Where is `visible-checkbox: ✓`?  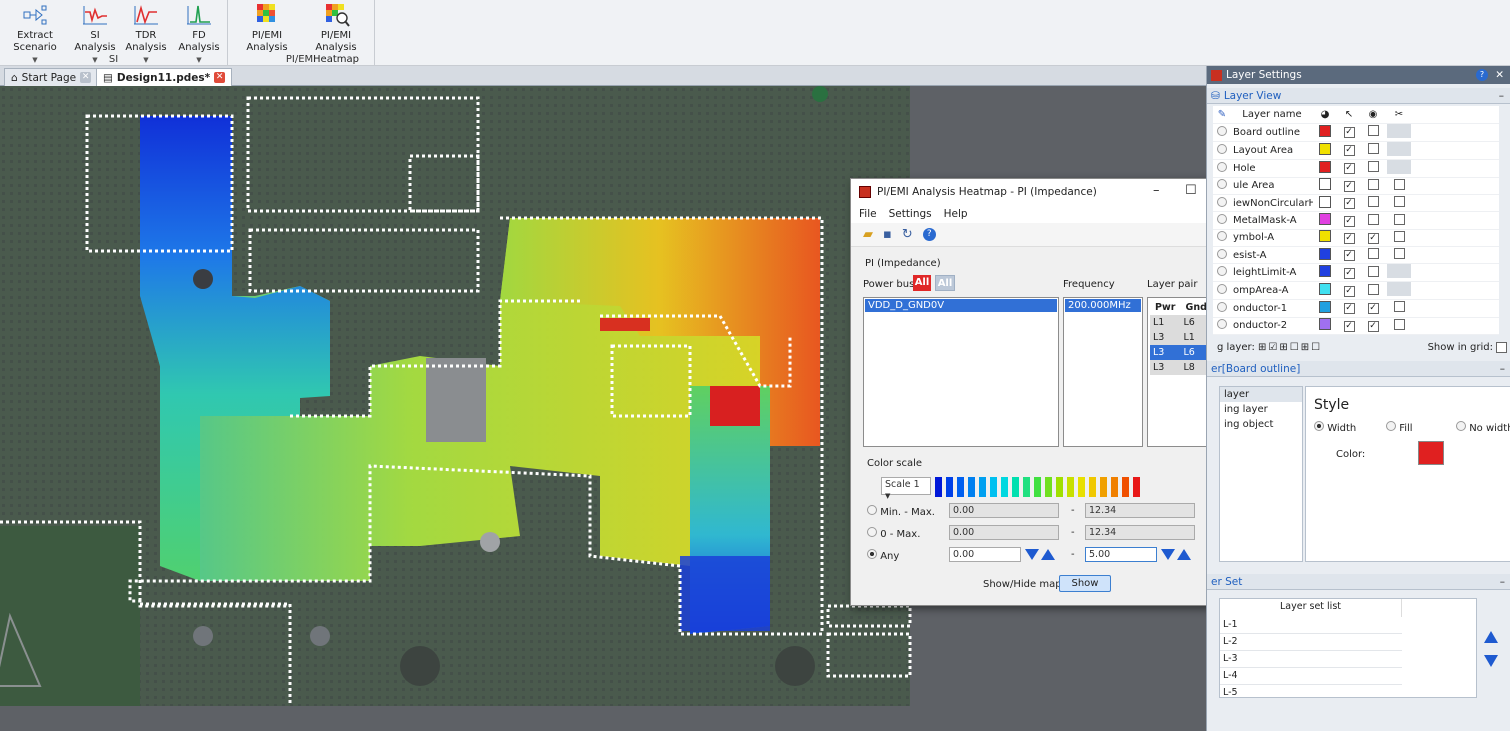
visible-checkbox: ✓ is located at coordinates (1373, 238).